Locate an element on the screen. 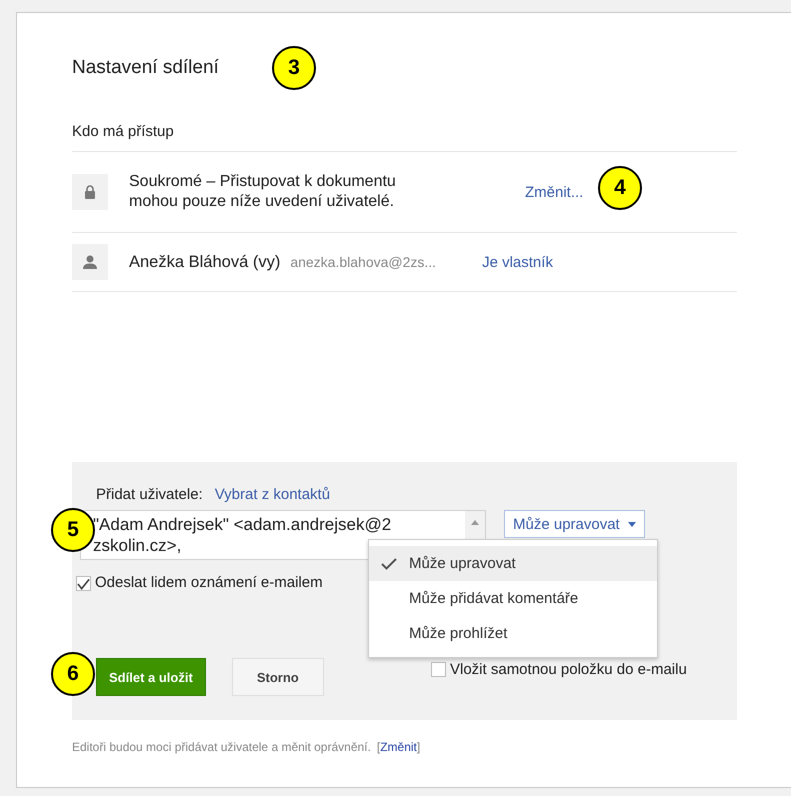 This screenshot has width=791, height=796. lock-icon is located at coordinates (90, 192).